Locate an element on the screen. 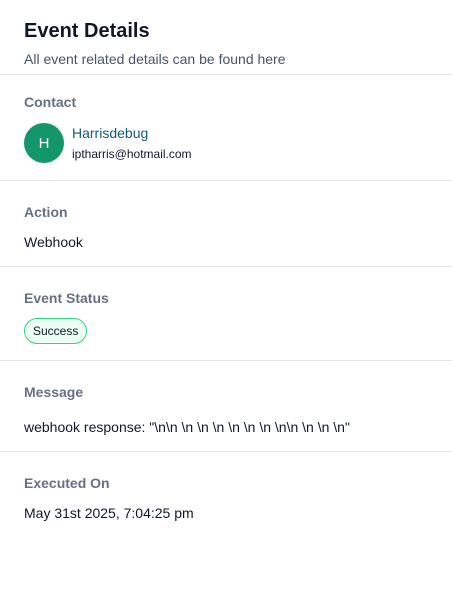 The image size is (452, 608). event-status-label: Event Status is located at coordinates (66, 298).